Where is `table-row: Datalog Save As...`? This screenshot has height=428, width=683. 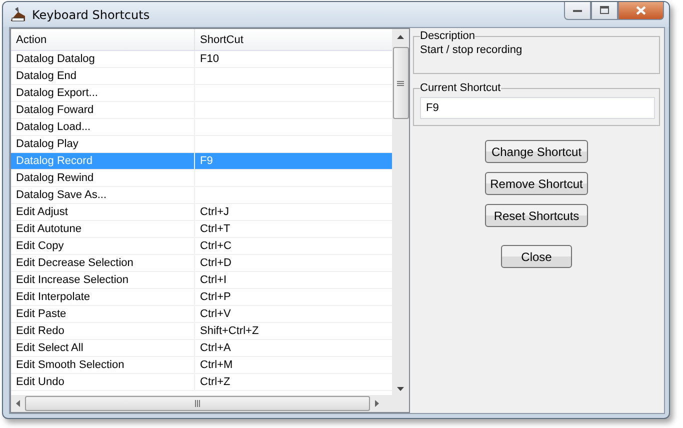 table-row: Datalog Save As... is located at coordinates (201, 195).